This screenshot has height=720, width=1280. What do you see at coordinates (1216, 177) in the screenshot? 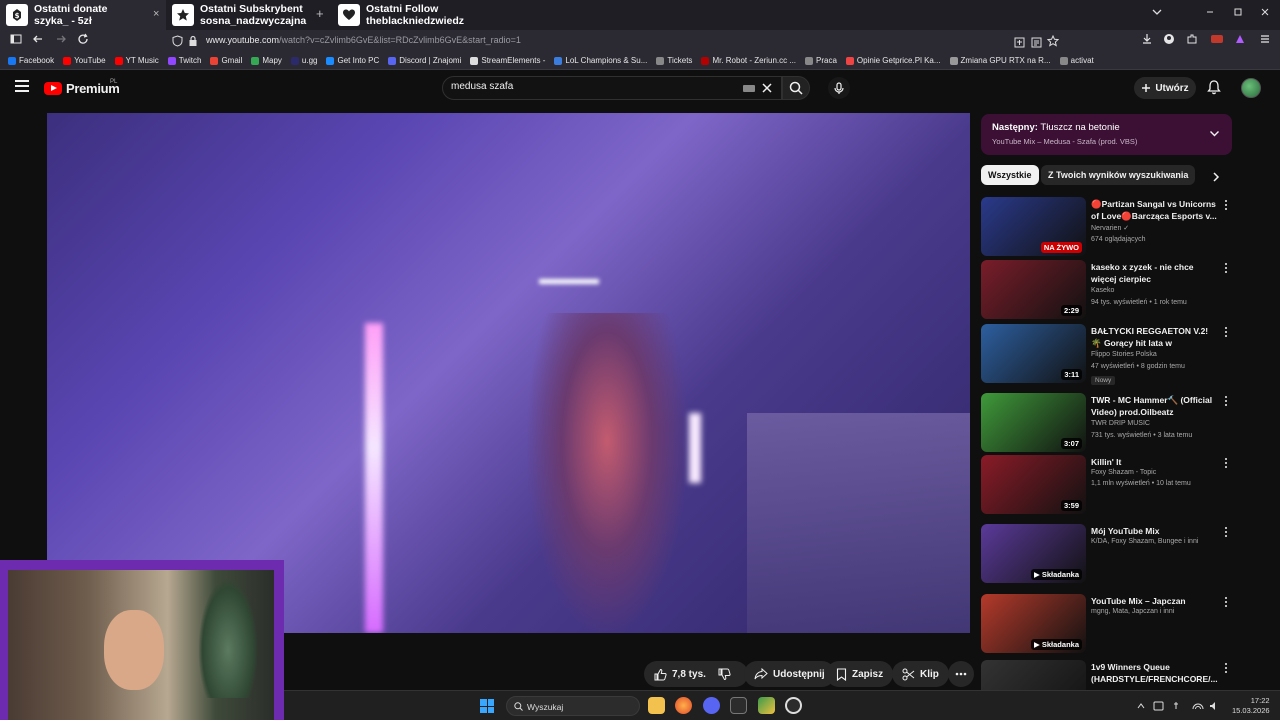
I see `chevron-right-icon` at bounding box center [1216, 177].